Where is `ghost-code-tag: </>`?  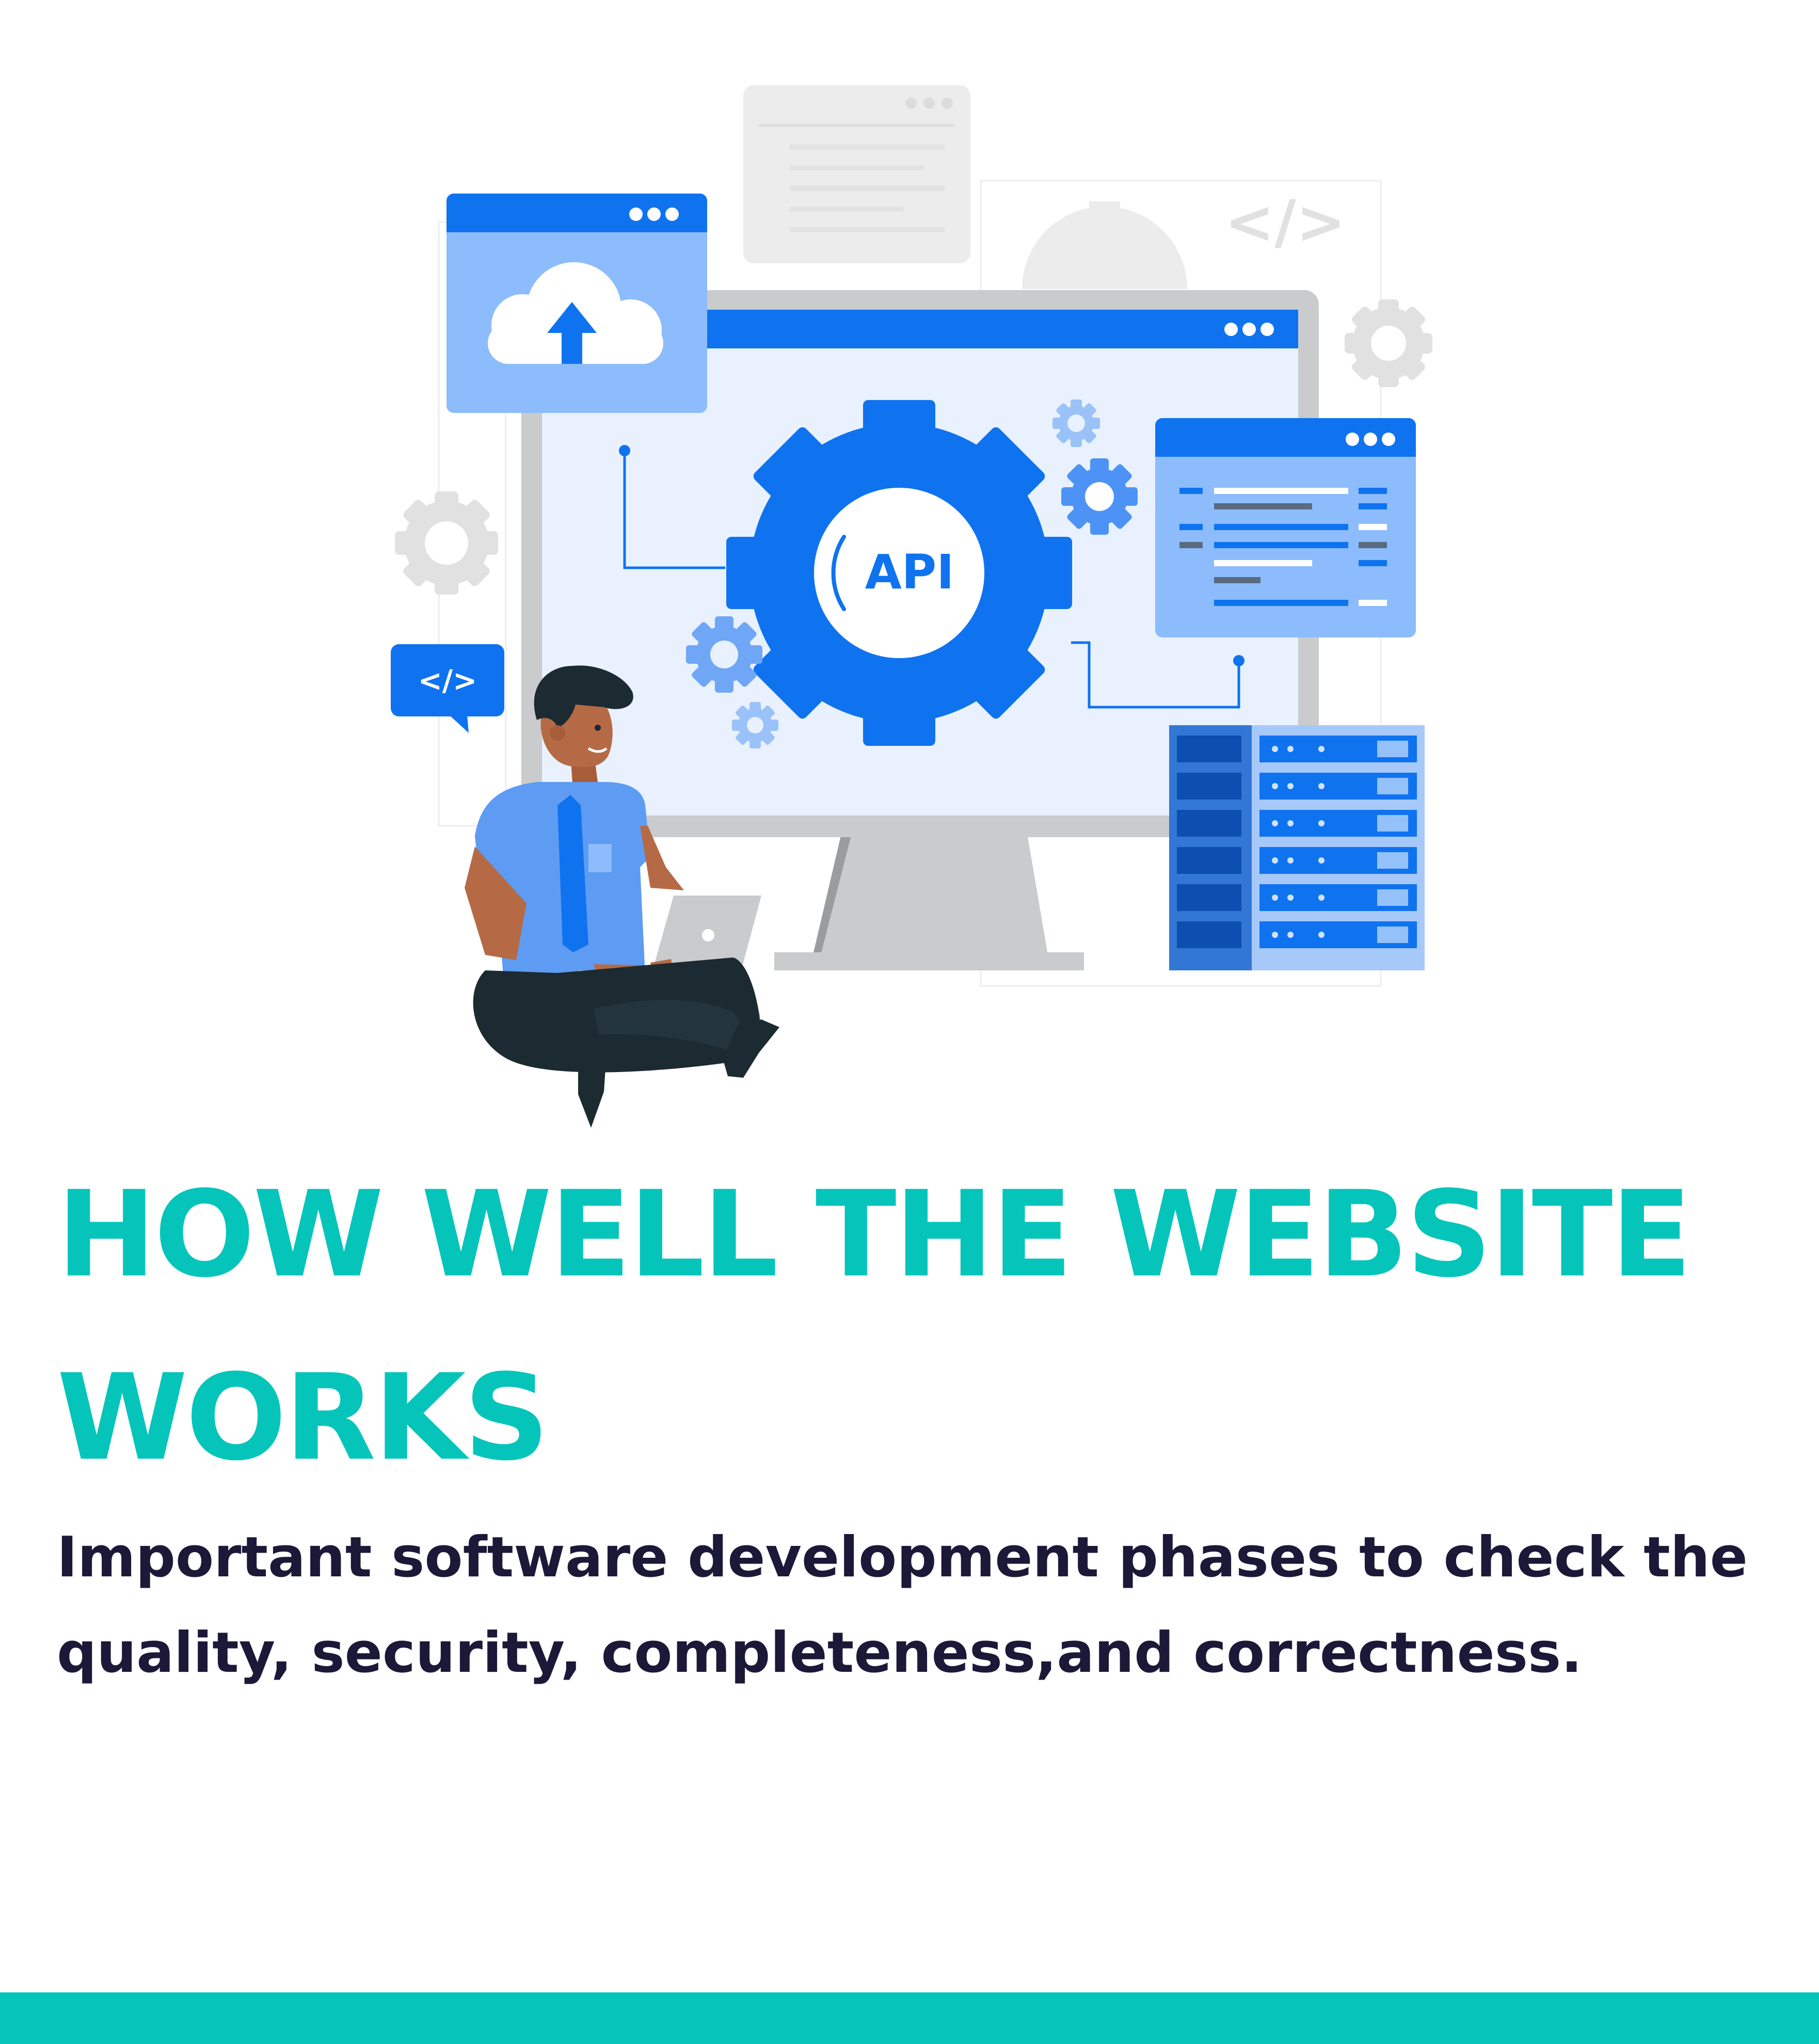 ghost-code-tag: </> is located at coordinates (1285, 222).